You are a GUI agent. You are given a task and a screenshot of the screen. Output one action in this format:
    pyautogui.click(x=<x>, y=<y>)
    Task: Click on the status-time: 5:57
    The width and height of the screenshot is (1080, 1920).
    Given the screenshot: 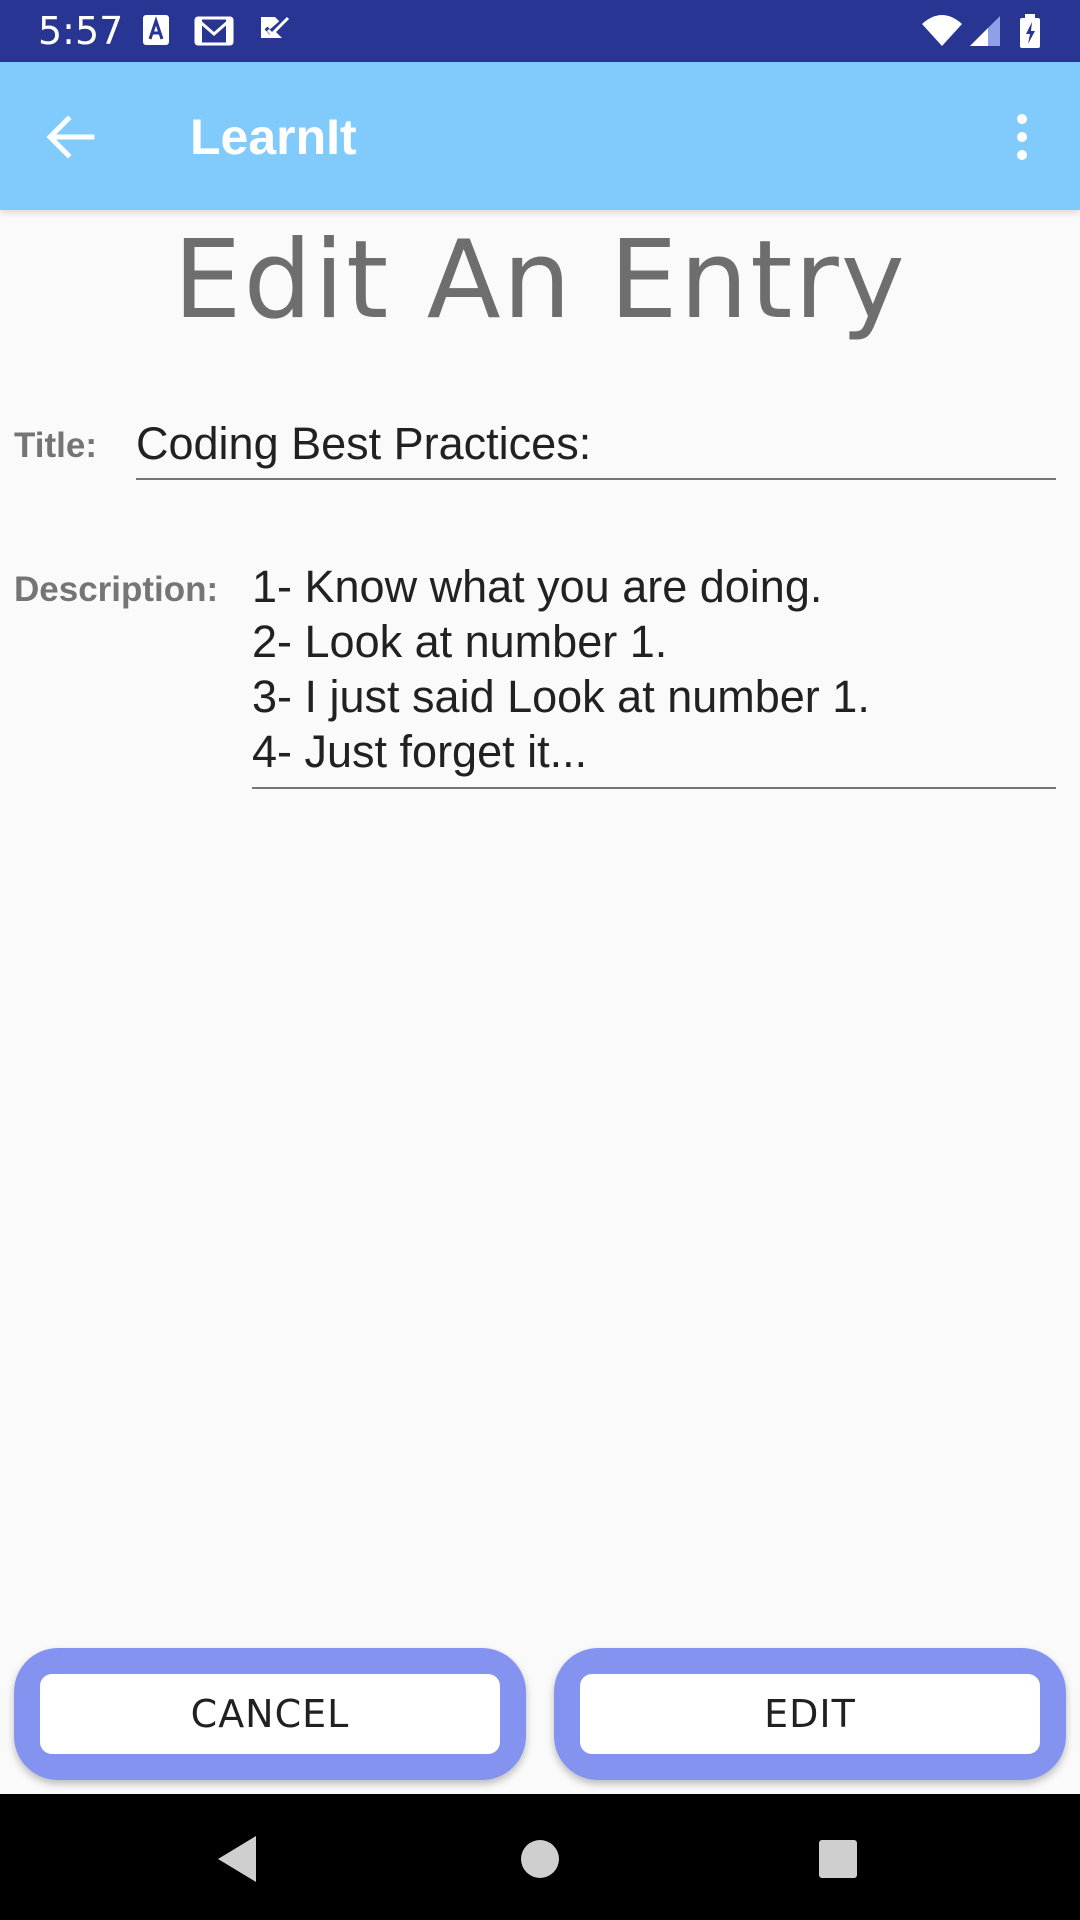 What is the action you would take?
    pyautogui.click(x=81, y=31)
    